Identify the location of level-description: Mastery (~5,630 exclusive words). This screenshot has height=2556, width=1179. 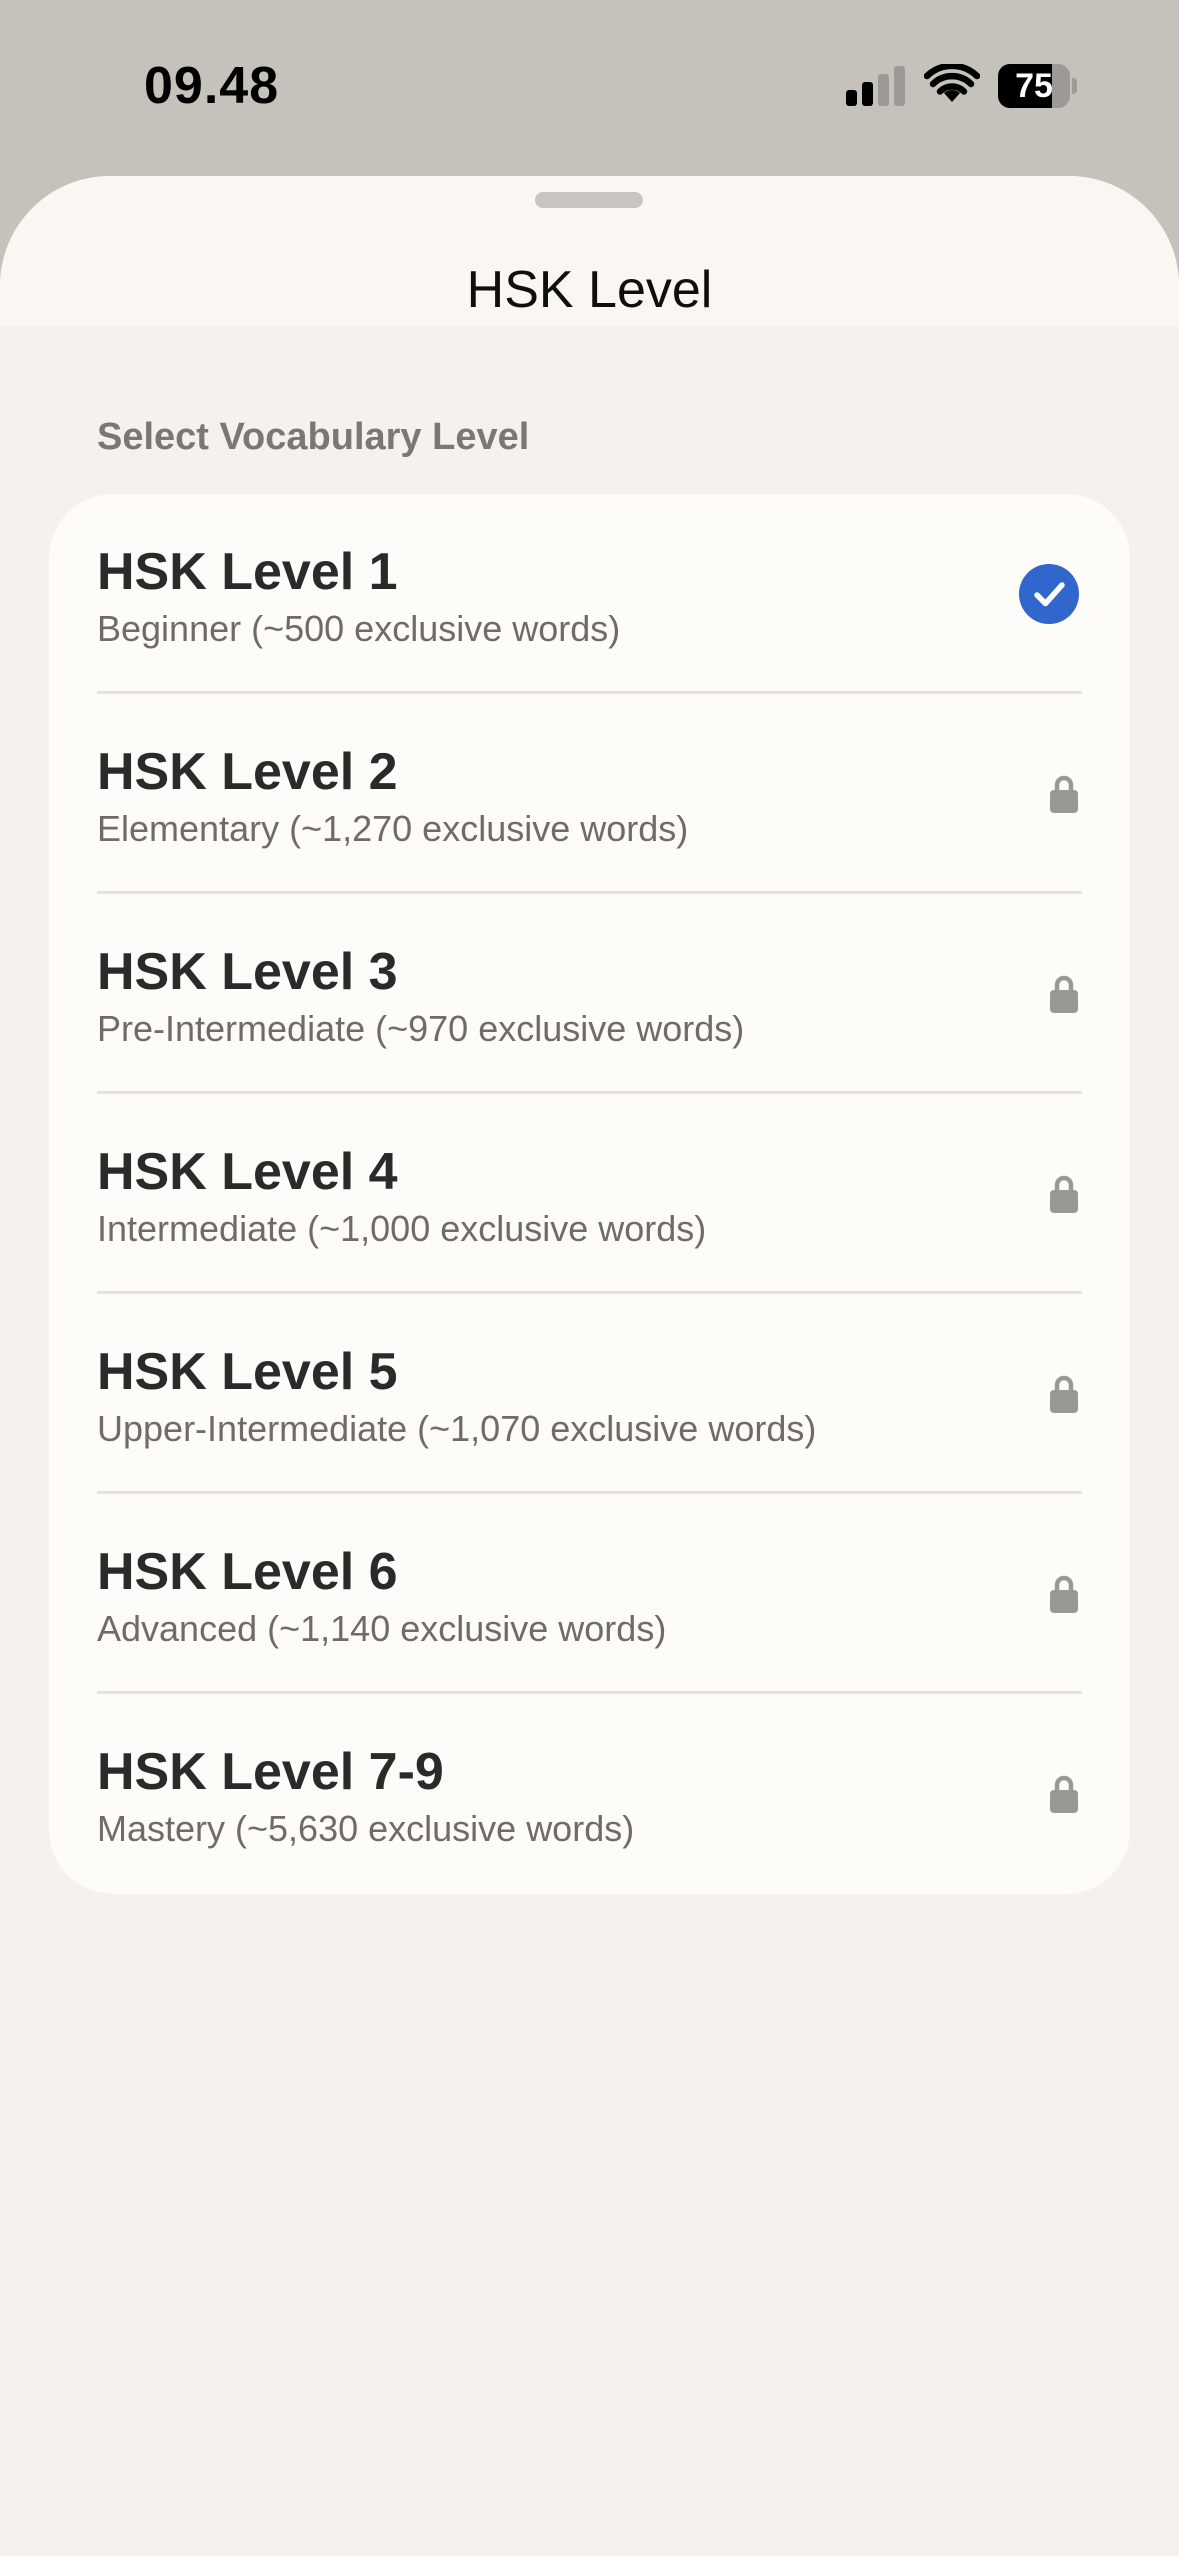
(366, 1828).